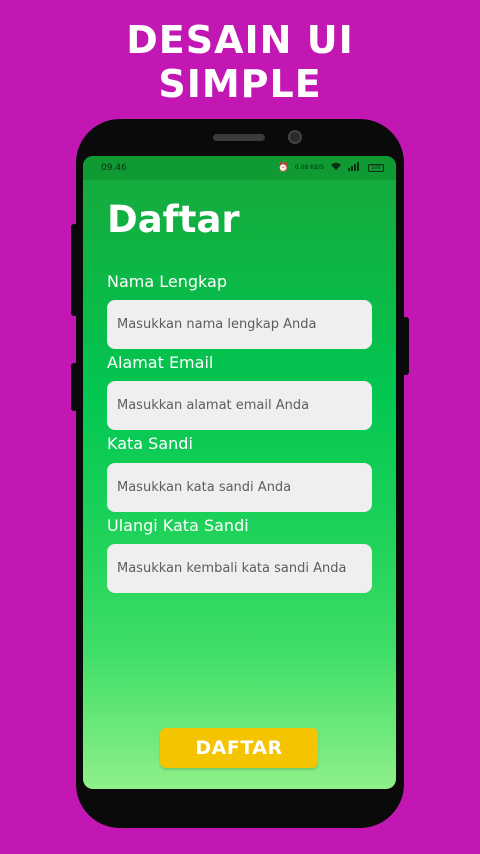  What do you see at coordinates (173, 219) in the screenshot?
I see `page-title: Daftar` at bounding box center [173, 219].